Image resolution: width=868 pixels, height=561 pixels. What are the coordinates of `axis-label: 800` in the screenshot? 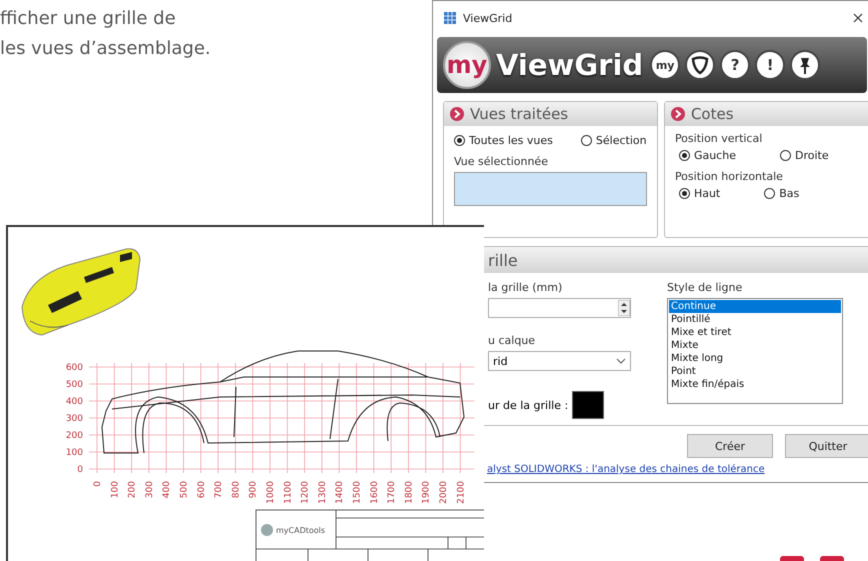 It's located at (236, 489).